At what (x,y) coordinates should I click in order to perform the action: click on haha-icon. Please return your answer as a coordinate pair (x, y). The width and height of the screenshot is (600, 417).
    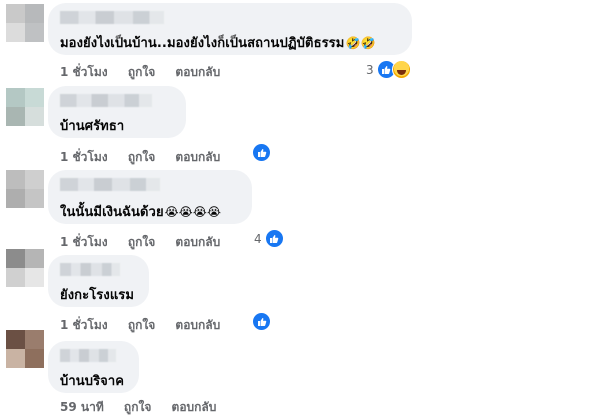
    Looking at the image, I should click on (401, 69).